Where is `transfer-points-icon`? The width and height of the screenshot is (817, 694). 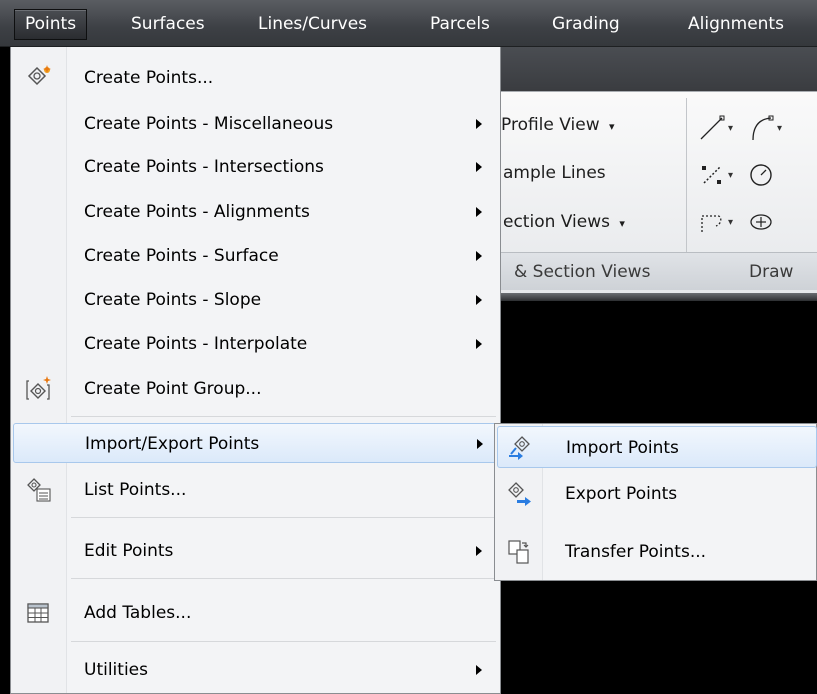
transfer-points-icon is located at coordinates (519, 552).